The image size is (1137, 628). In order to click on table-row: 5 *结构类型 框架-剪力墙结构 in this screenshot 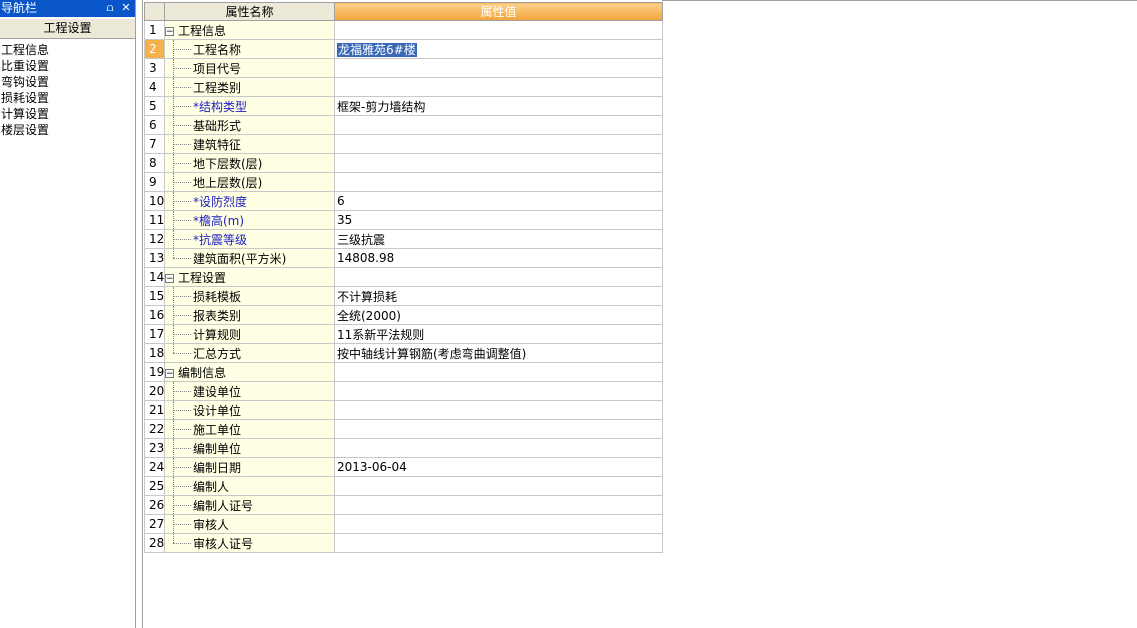, I will do `click(403, 106)`.